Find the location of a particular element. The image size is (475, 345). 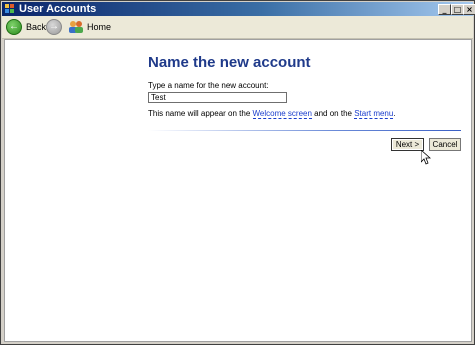

user-accounts-icon is located at coordinates (9, 8).